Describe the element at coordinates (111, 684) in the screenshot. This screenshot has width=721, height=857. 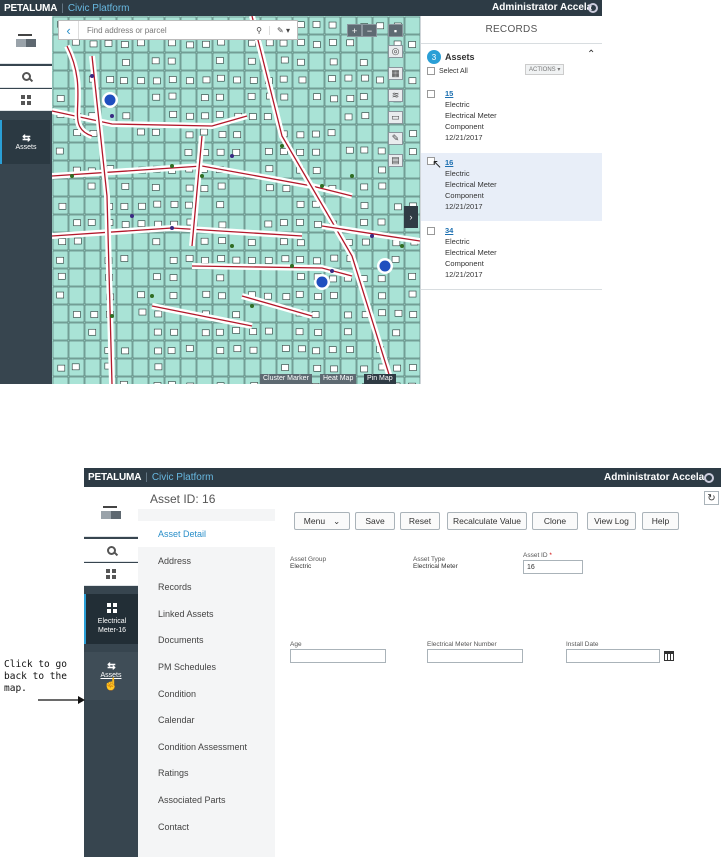
I see `hand-cursor-icon: ☝` at that location.